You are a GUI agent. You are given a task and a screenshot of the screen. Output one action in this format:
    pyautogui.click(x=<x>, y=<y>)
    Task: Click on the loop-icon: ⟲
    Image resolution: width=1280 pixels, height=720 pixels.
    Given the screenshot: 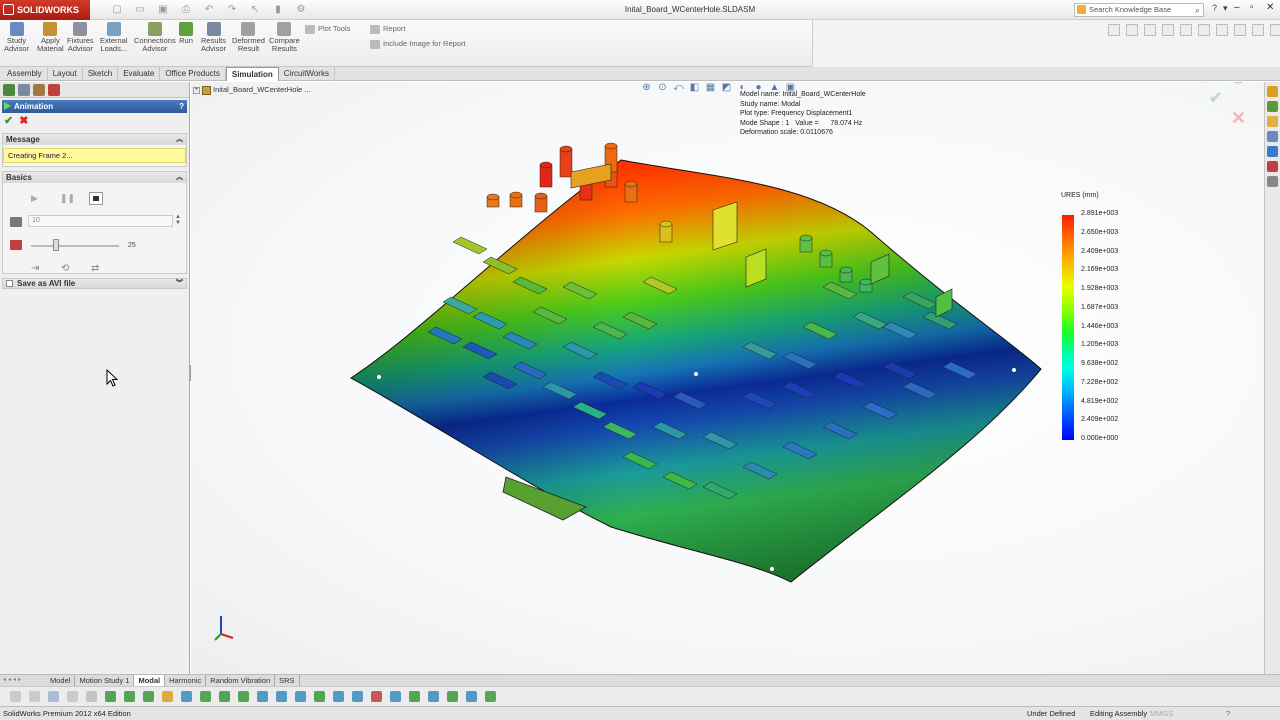 What is the action you would take?
    pyautogui.click(x=65, y=268)
    